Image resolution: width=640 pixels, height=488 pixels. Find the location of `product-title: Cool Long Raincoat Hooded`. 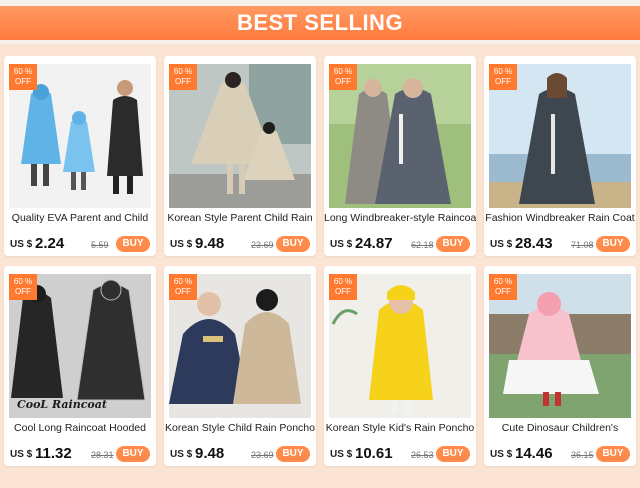

product-title: Cool Long Raincoat Hooded is located at coordinates (80, 428).